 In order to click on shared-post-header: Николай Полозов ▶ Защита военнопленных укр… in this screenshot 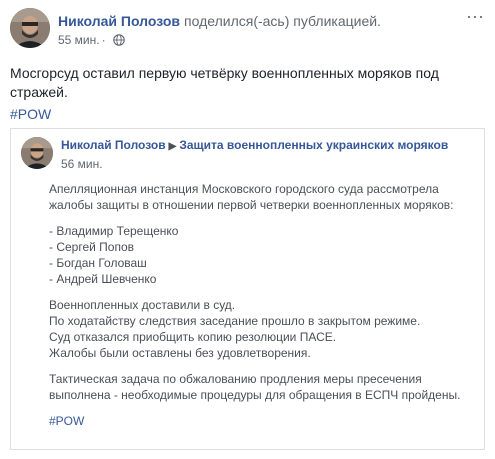, I will do `click(247, 155)`.